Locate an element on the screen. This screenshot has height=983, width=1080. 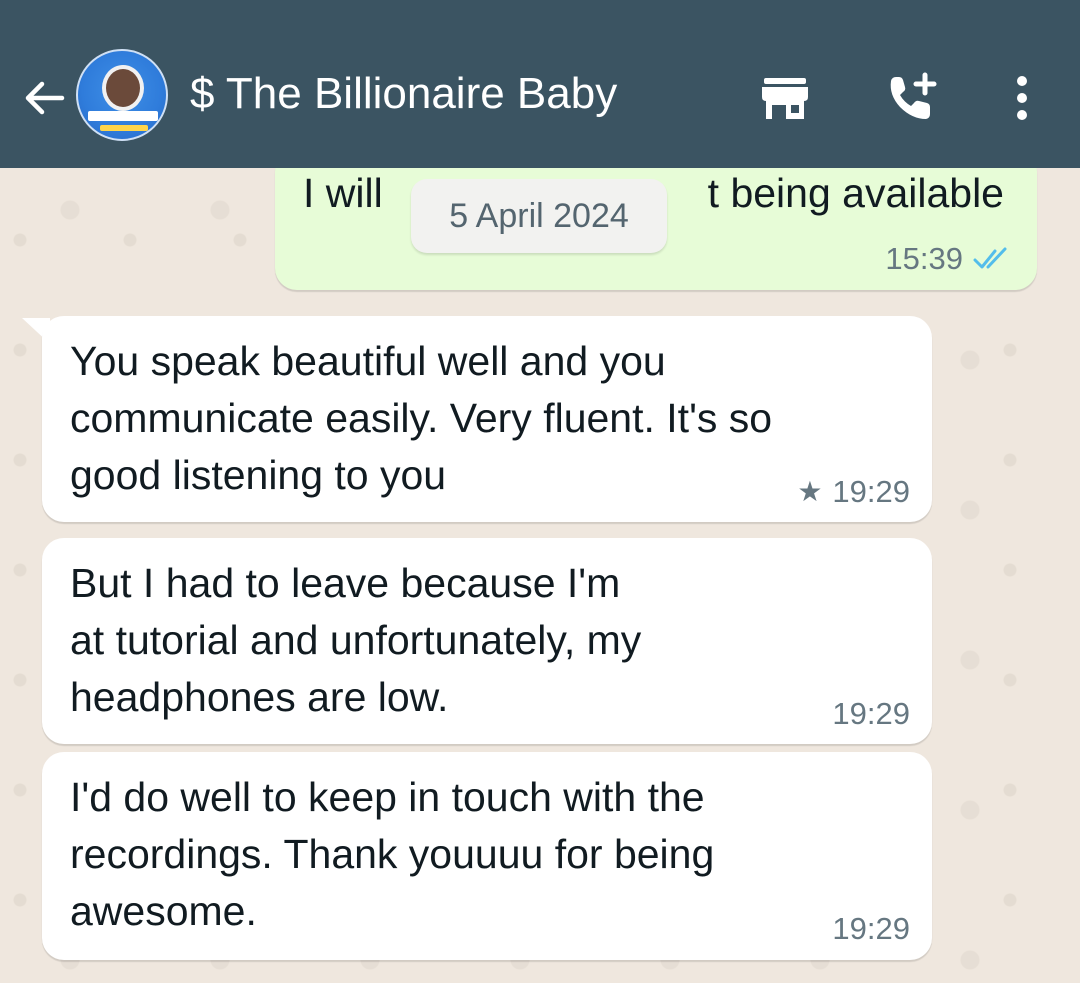
message-time: 15:39 is located at coordinates (924, 258).